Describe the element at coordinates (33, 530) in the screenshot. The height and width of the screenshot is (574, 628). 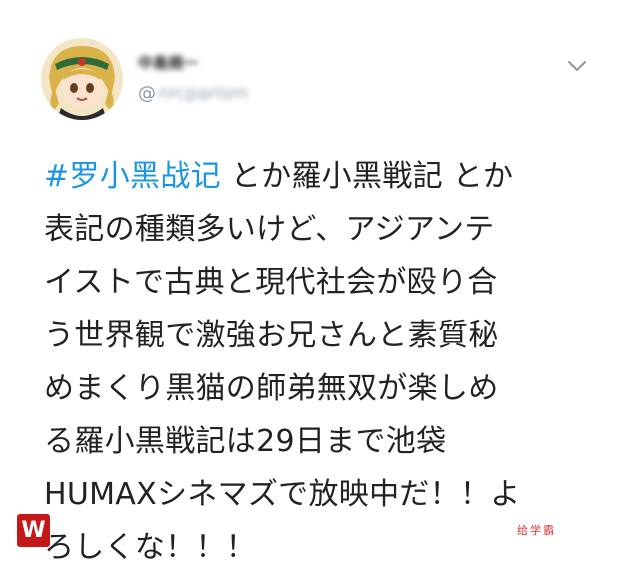
I see `watermark-logo: W` at that location.